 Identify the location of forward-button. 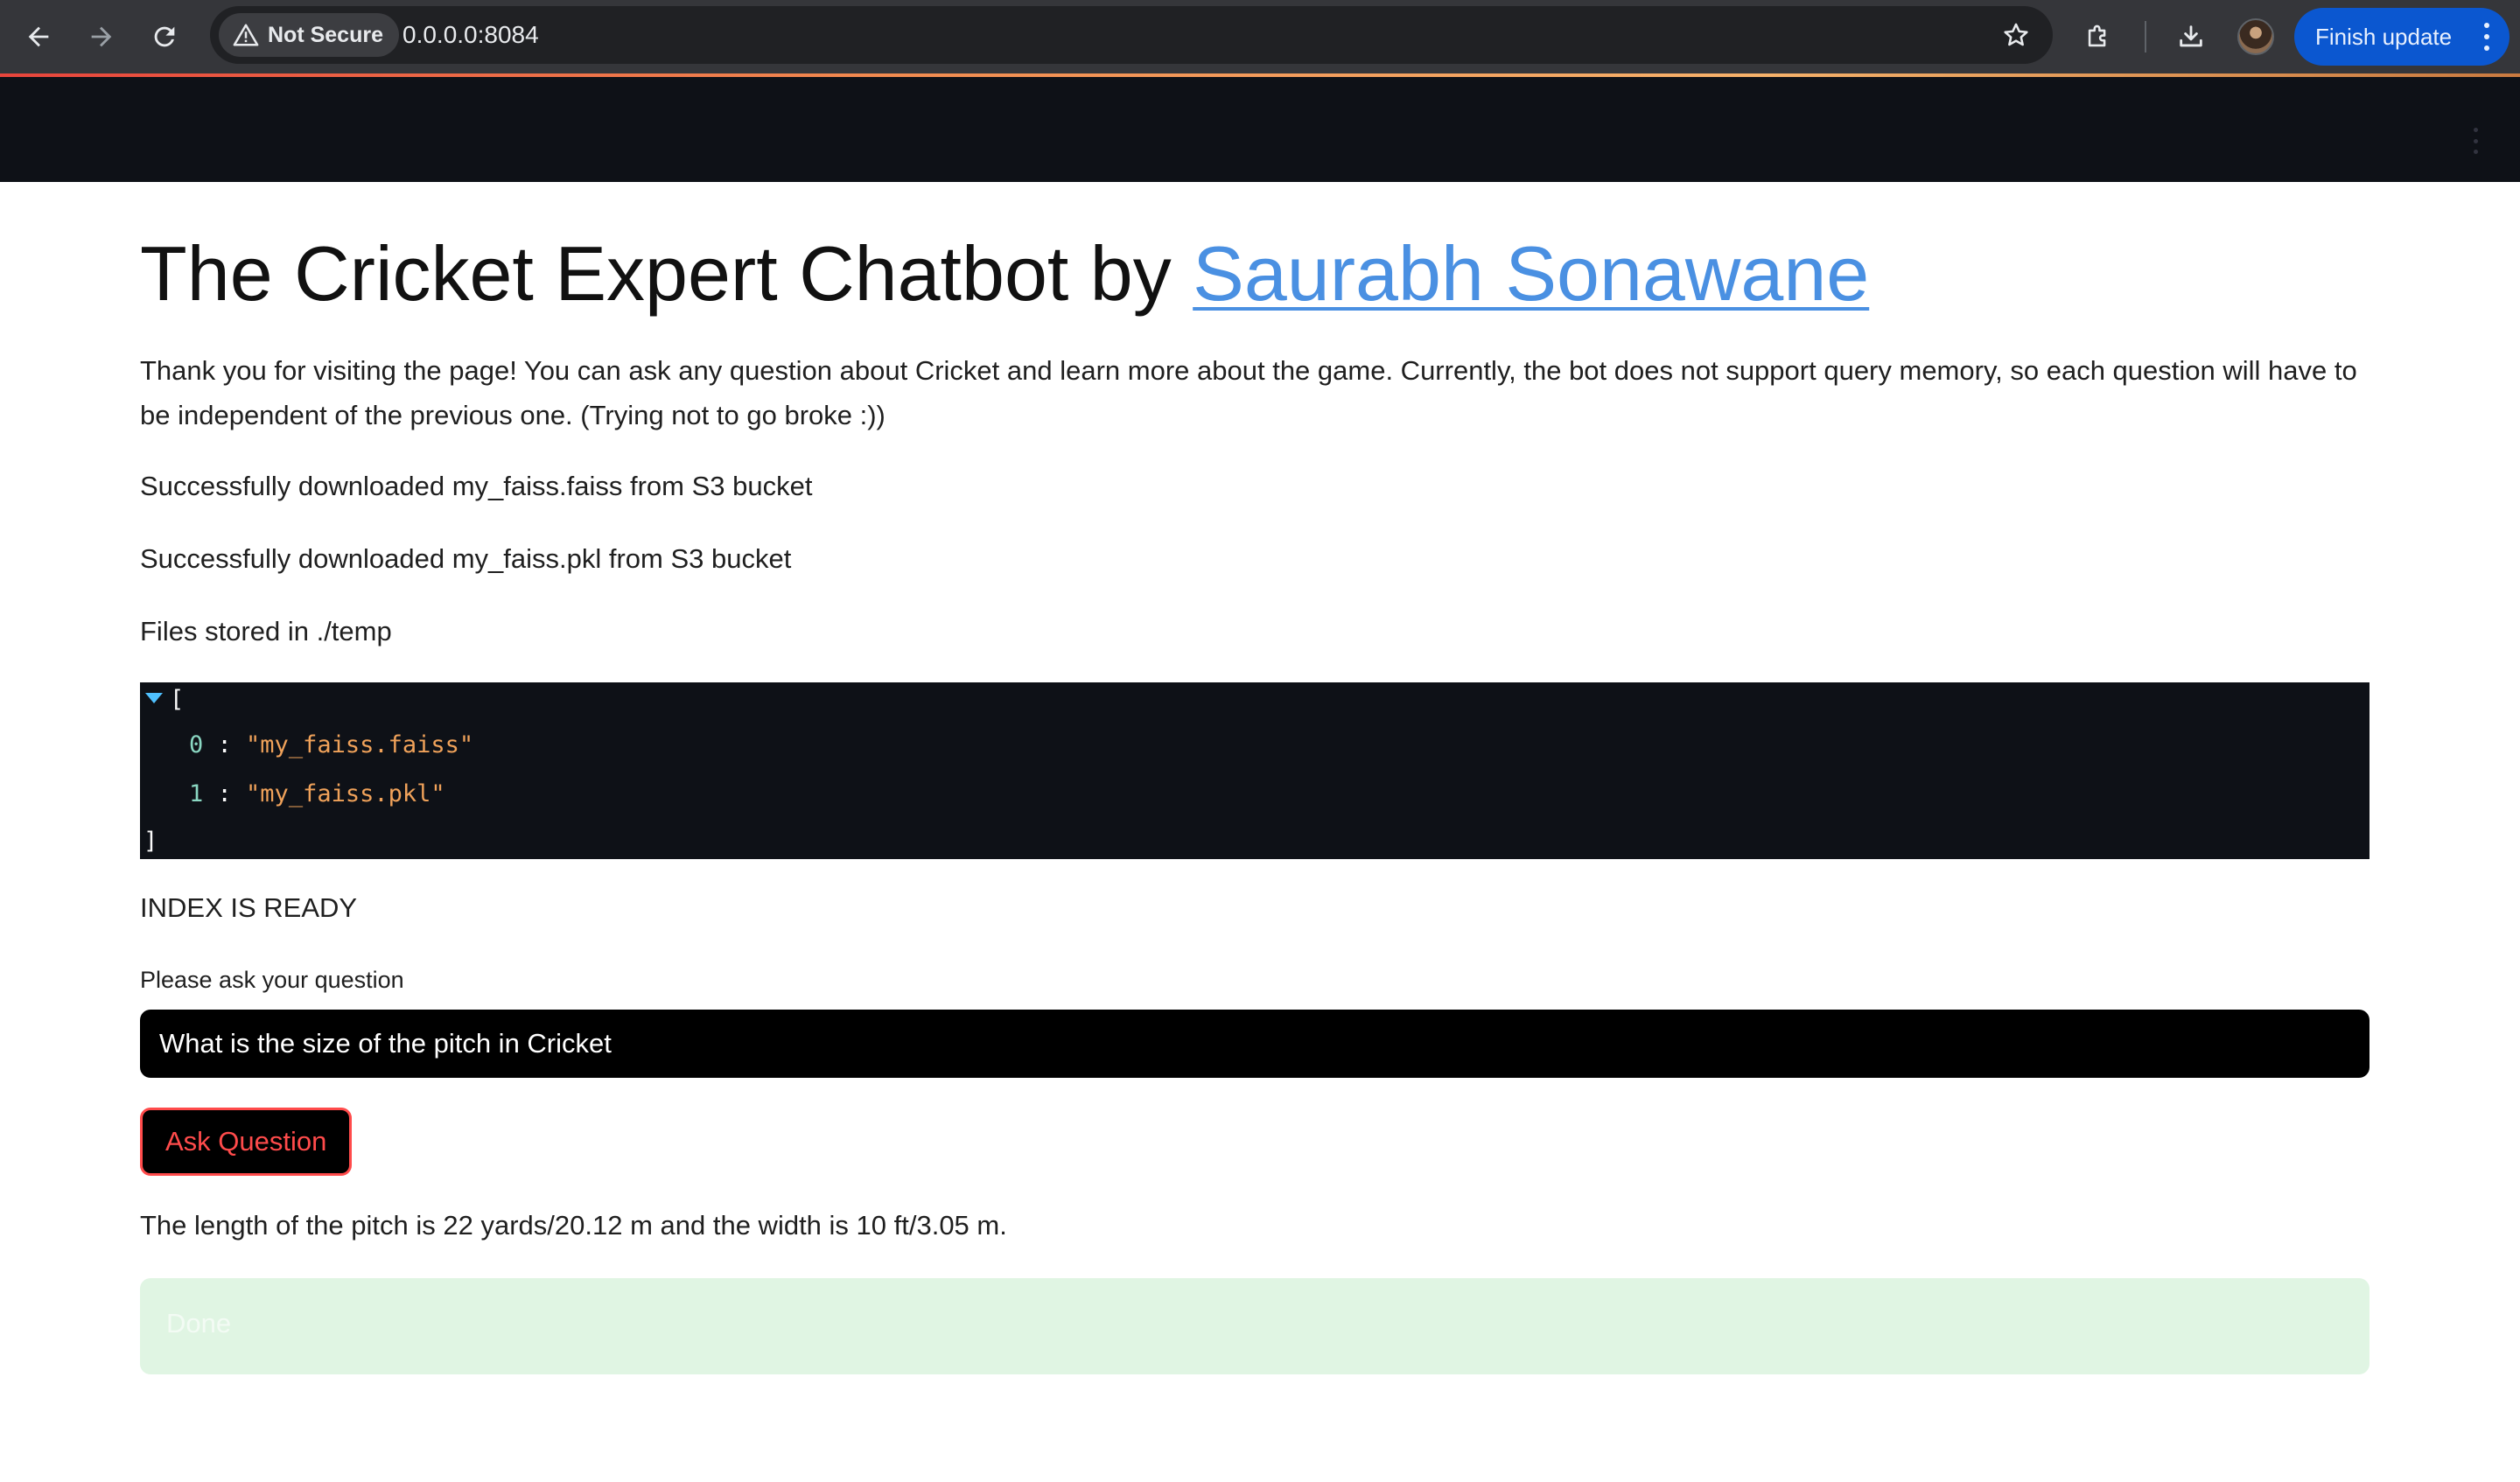
(101, 37).